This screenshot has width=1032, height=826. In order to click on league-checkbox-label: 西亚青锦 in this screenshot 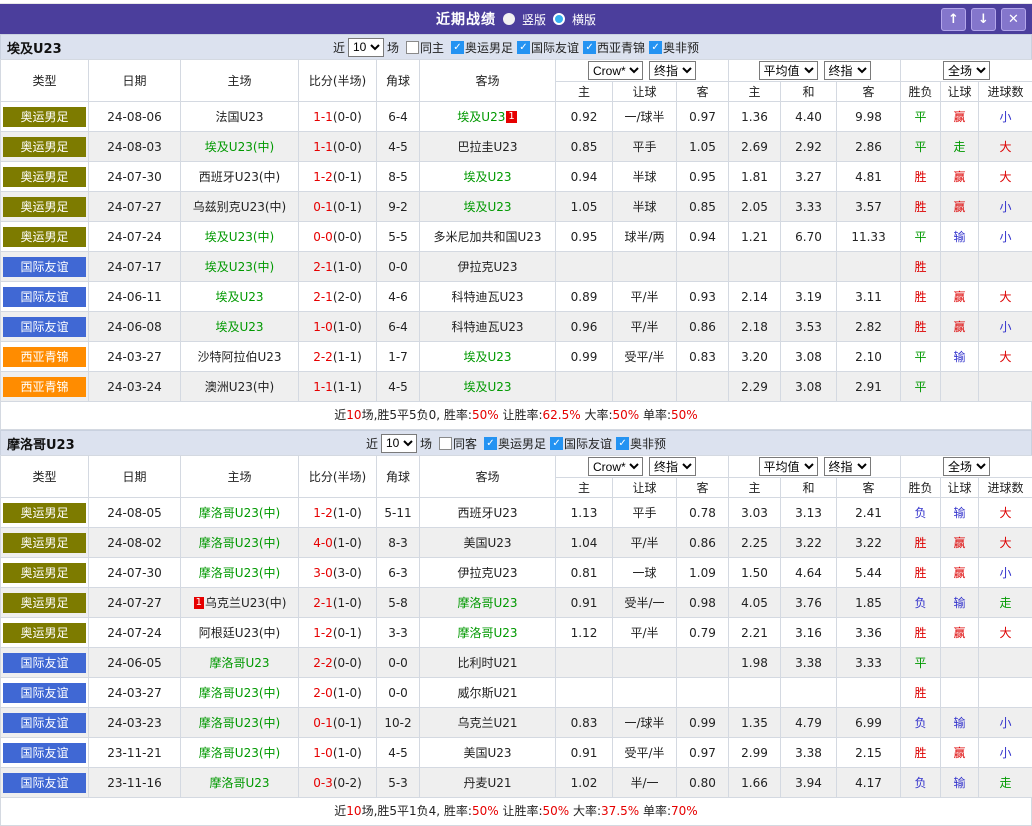, I will do `click(621, 47)`.